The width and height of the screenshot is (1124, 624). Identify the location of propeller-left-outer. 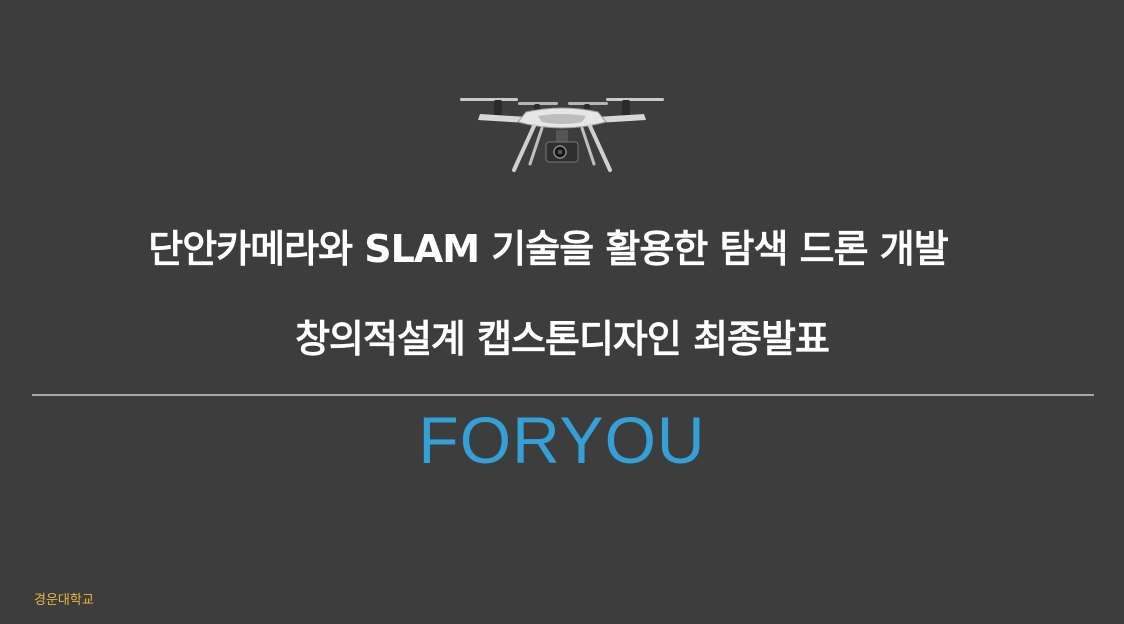
(489, 99).